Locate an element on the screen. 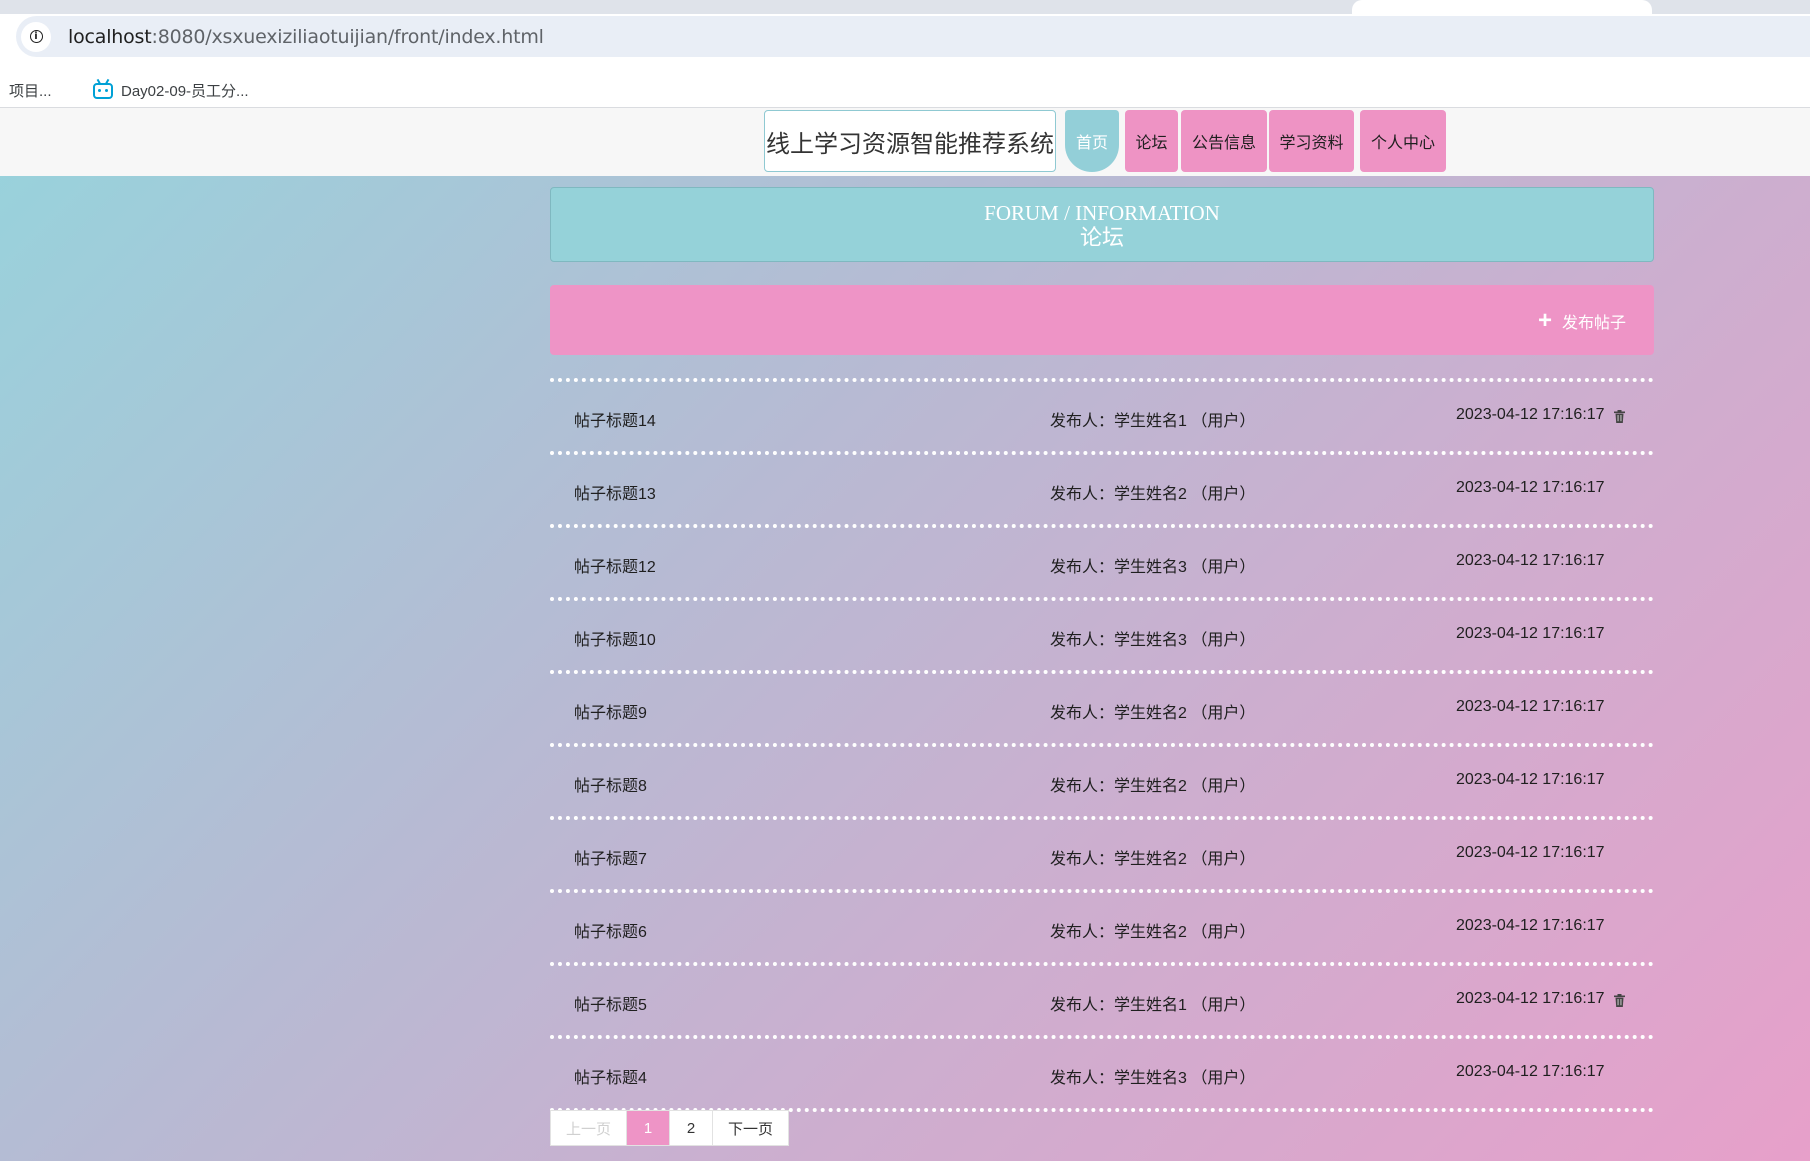 The height and width of the screenshot is (1161, 1810). forum-action-bar: + 发布帖子 is located at coordinates (1102, 320).